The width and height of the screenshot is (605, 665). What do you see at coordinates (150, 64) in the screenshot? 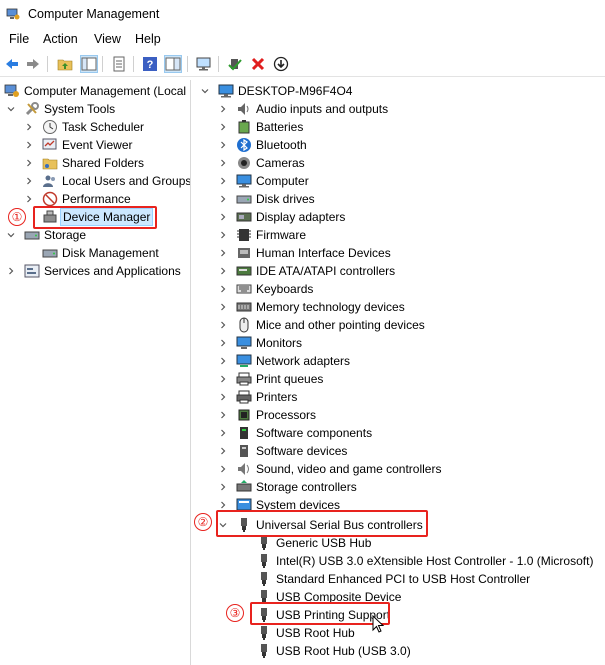
I see `help-icon: ?` at bounding box center [150, 64].